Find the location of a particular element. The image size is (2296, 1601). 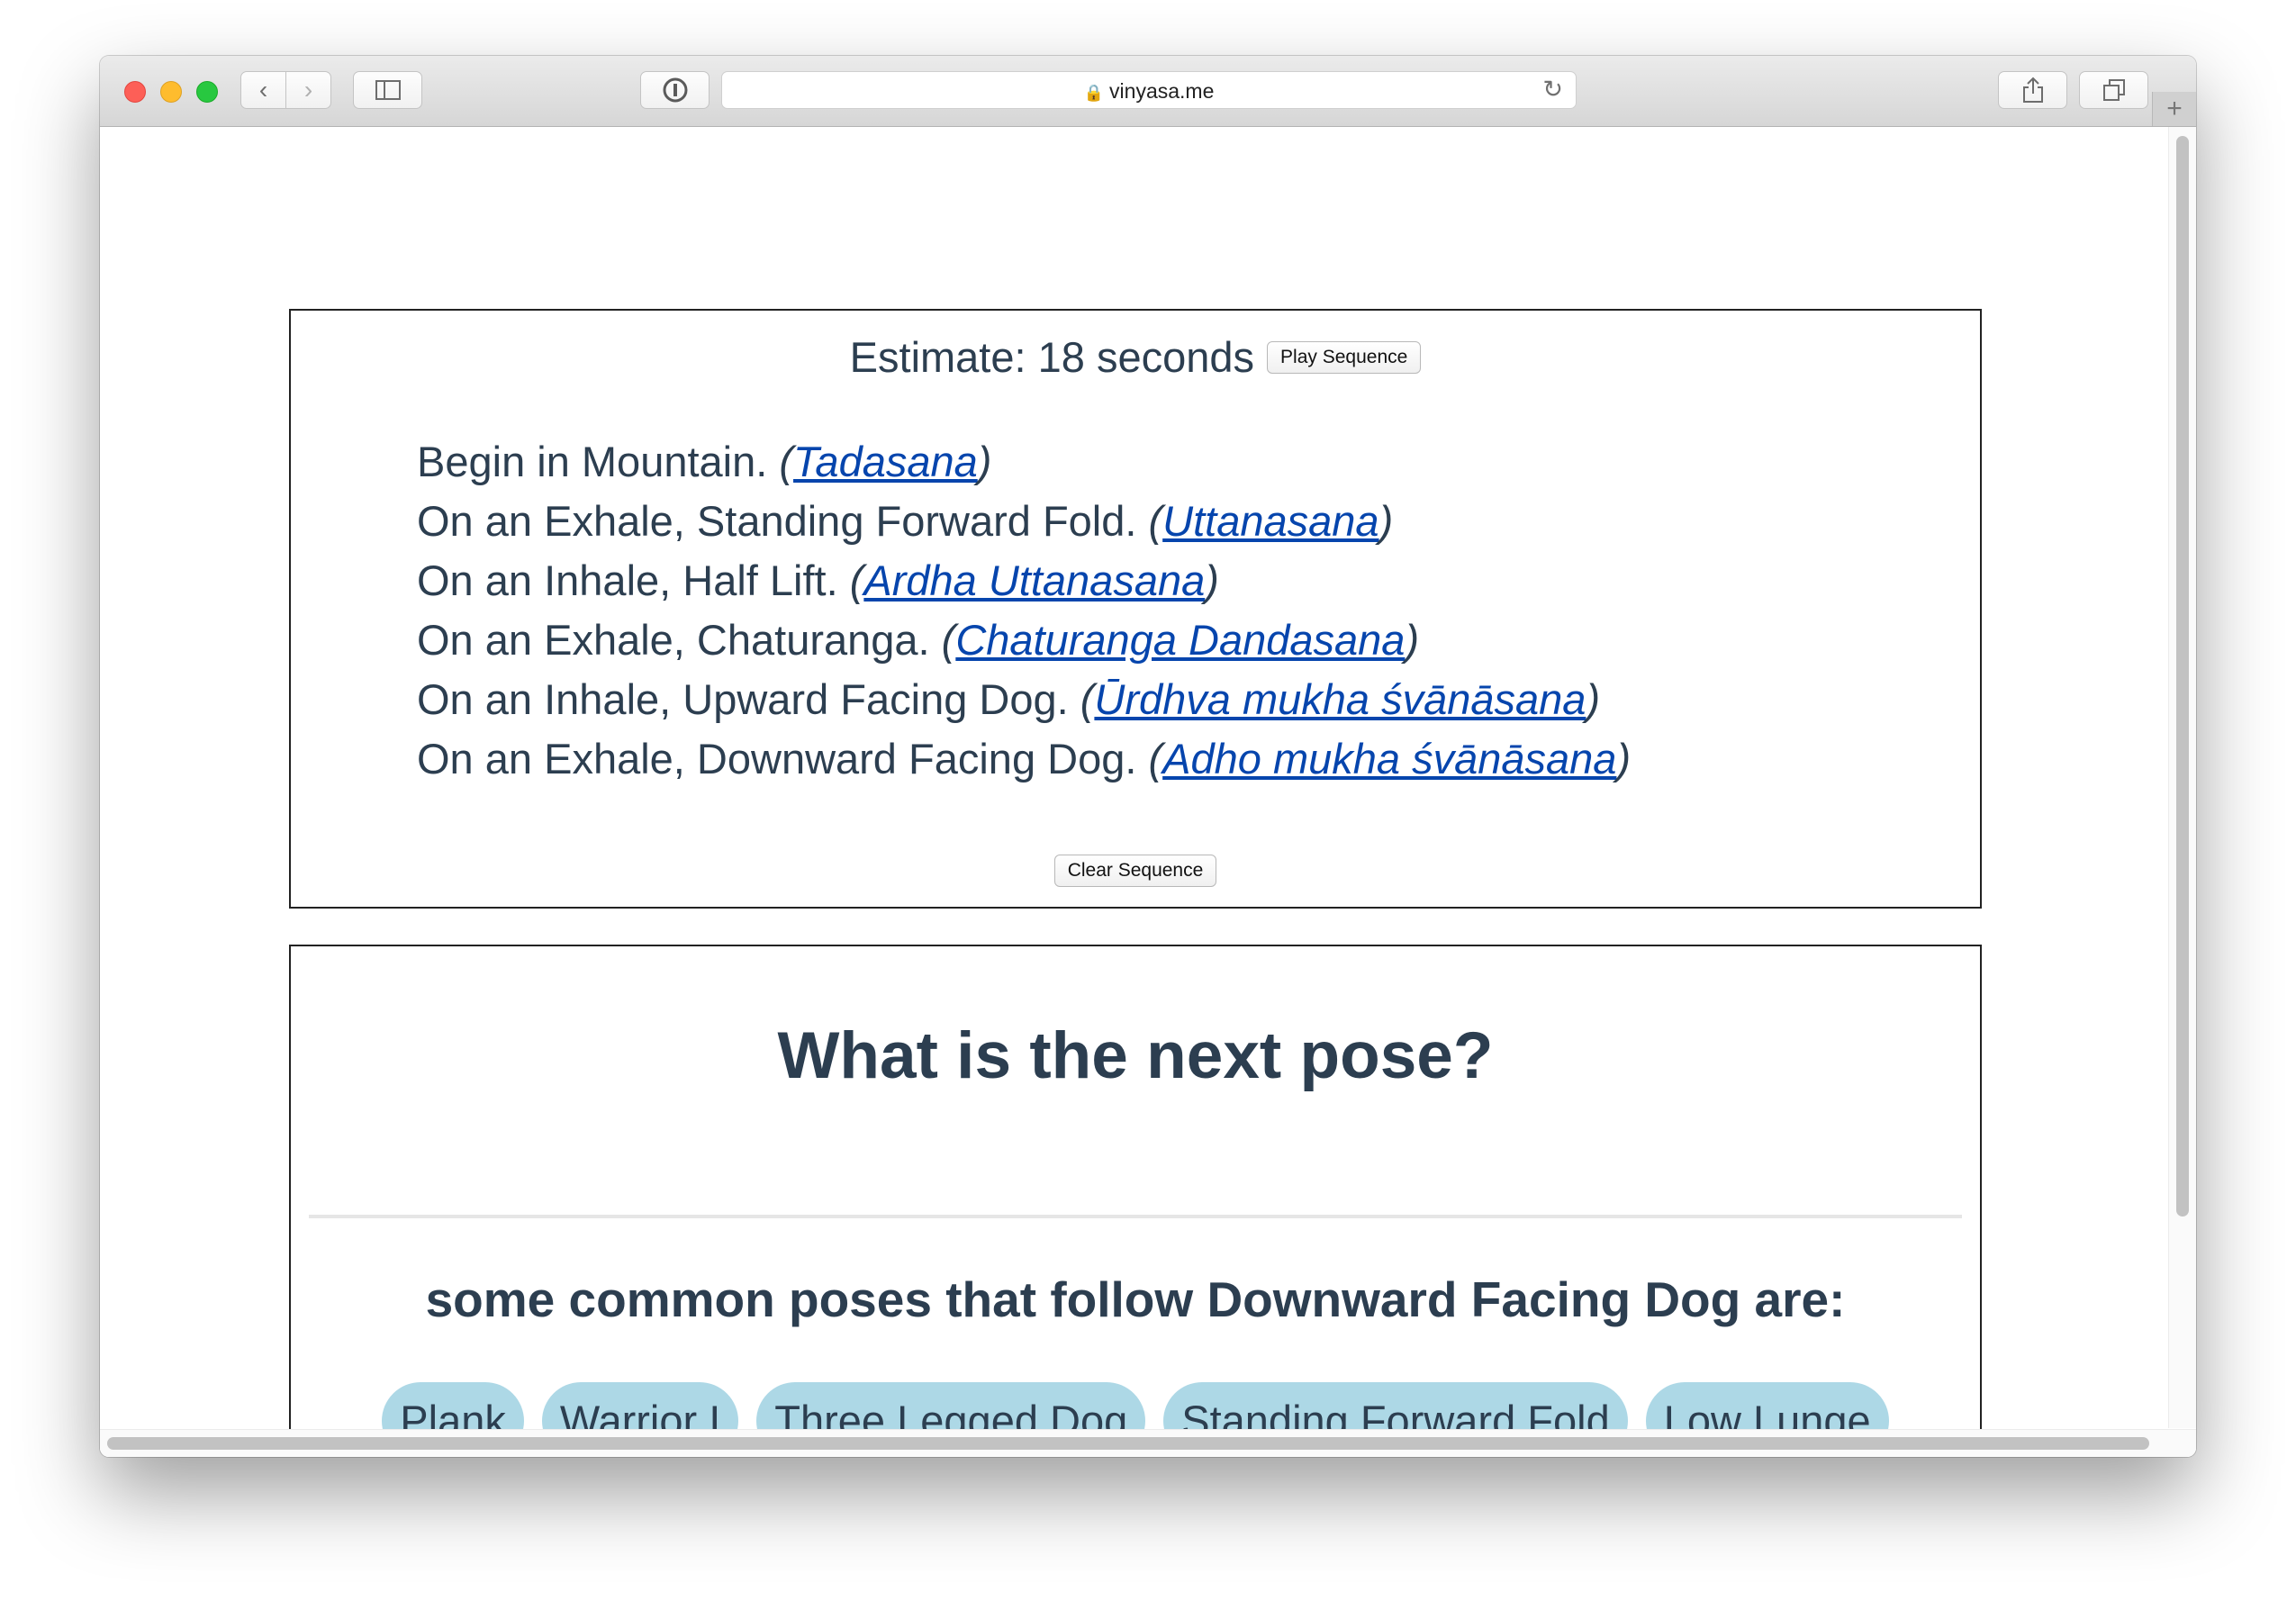

address-bar: 🔒 vinyasa.me ↻ is located at coordinates (1149, 90).